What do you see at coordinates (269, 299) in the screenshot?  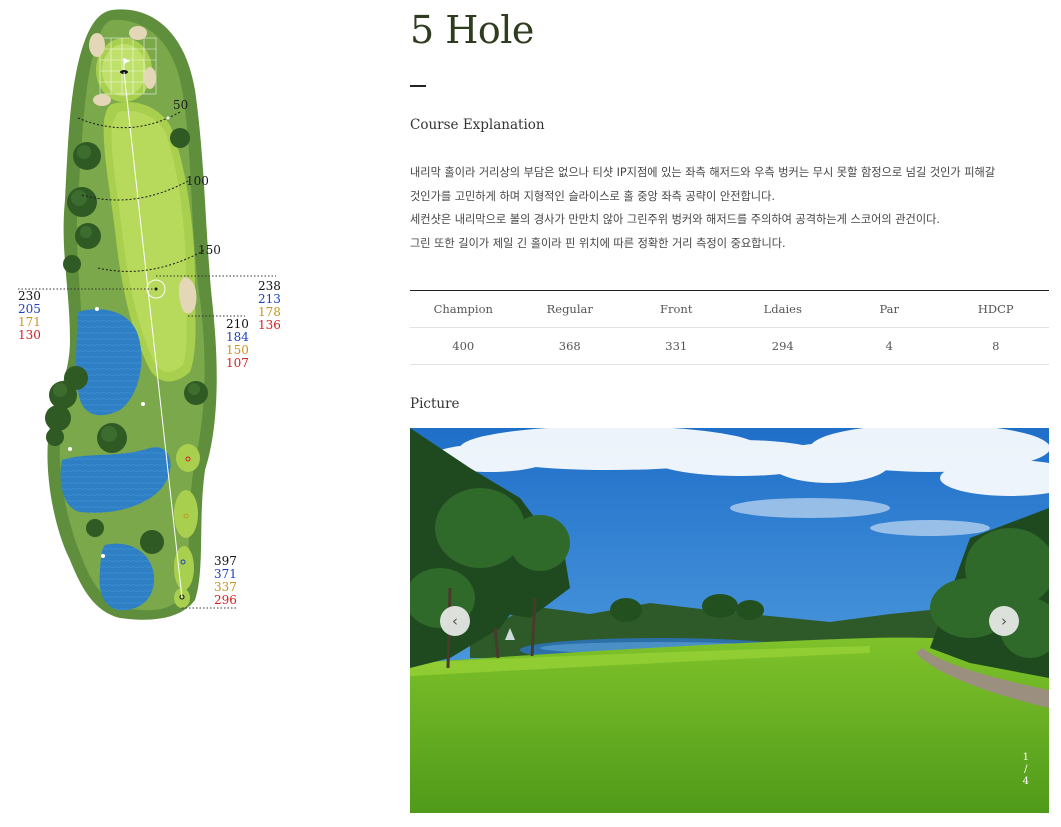 I see `svg-text: 213` at bounding box center [269, 299].